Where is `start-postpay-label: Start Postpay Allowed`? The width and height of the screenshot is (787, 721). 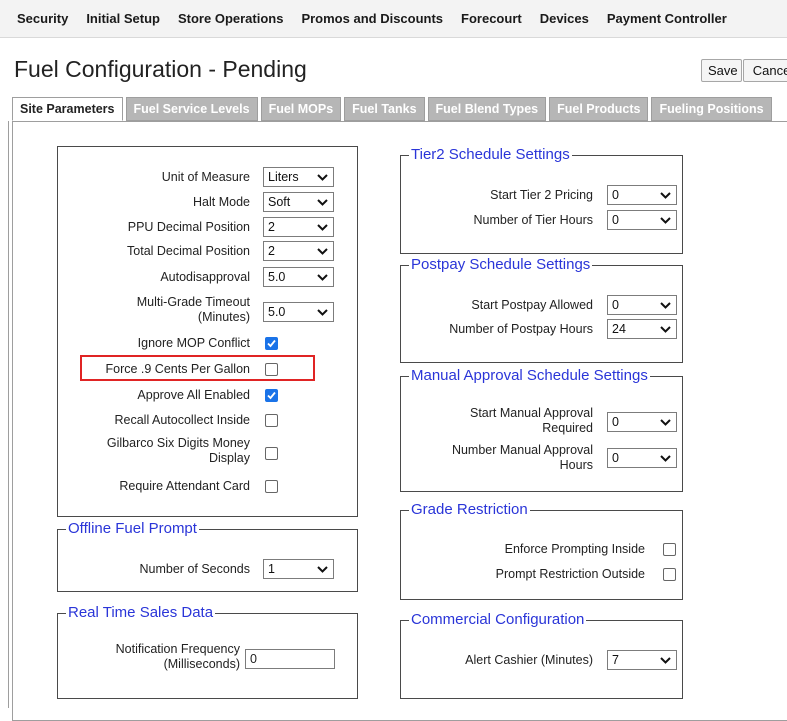
start-postpay-label: Start Postpay Allowed is located at coordinates (532, 305).